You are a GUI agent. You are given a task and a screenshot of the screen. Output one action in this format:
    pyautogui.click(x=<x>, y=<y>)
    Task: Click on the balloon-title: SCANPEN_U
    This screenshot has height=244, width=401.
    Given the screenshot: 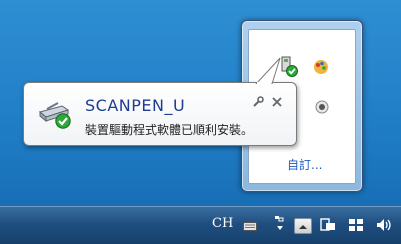 What is the action you would take?
    pyautogui.click(x=135, y=105)
    